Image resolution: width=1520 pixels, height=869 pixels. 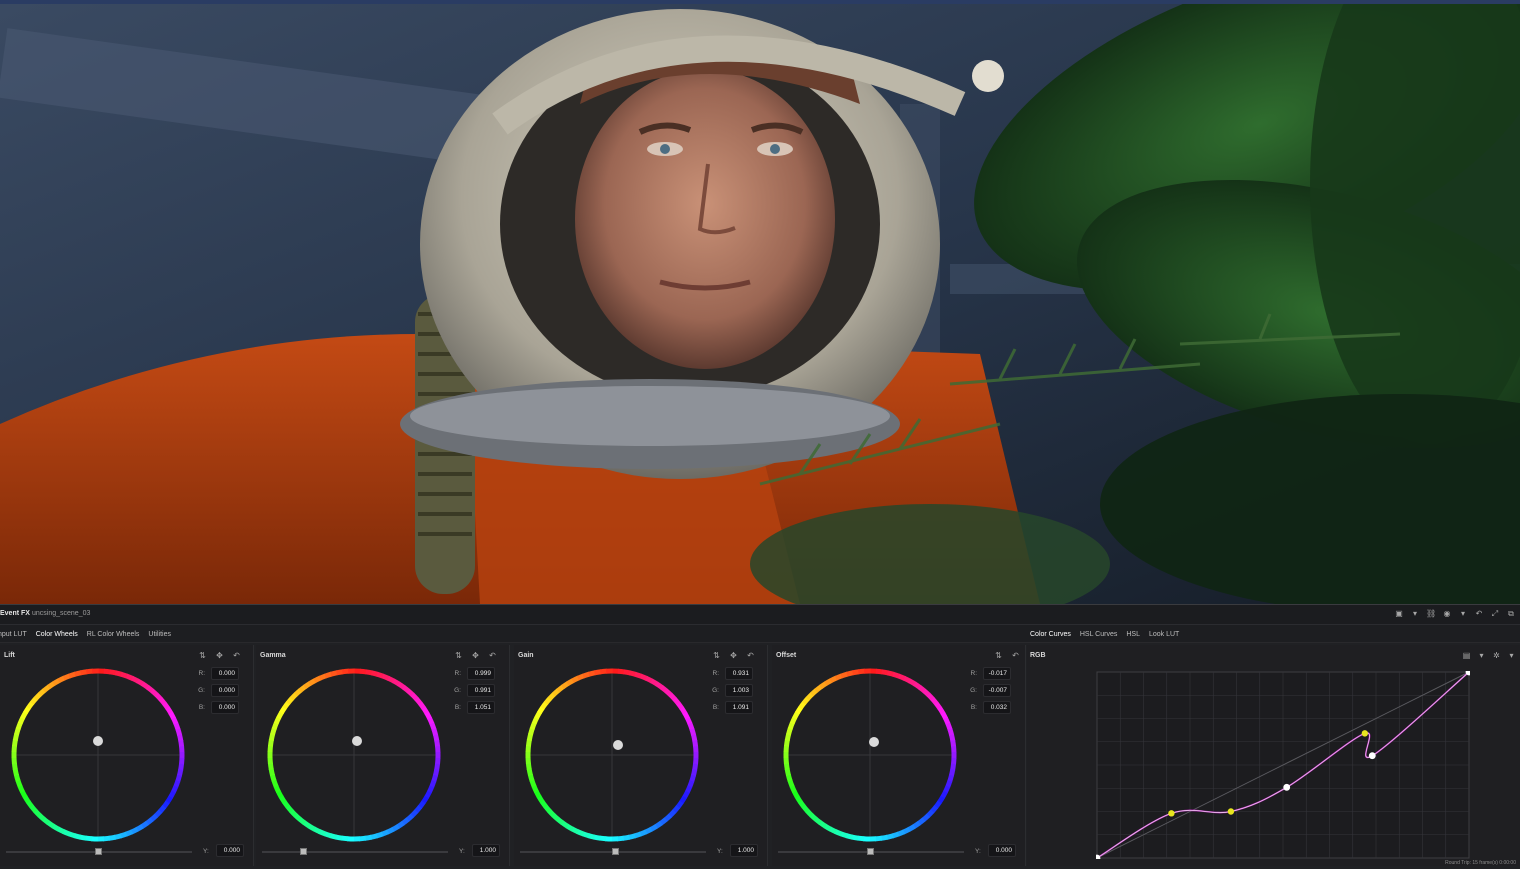 I want to click on g-value-field: 0.000, so click(x=225, y=690).